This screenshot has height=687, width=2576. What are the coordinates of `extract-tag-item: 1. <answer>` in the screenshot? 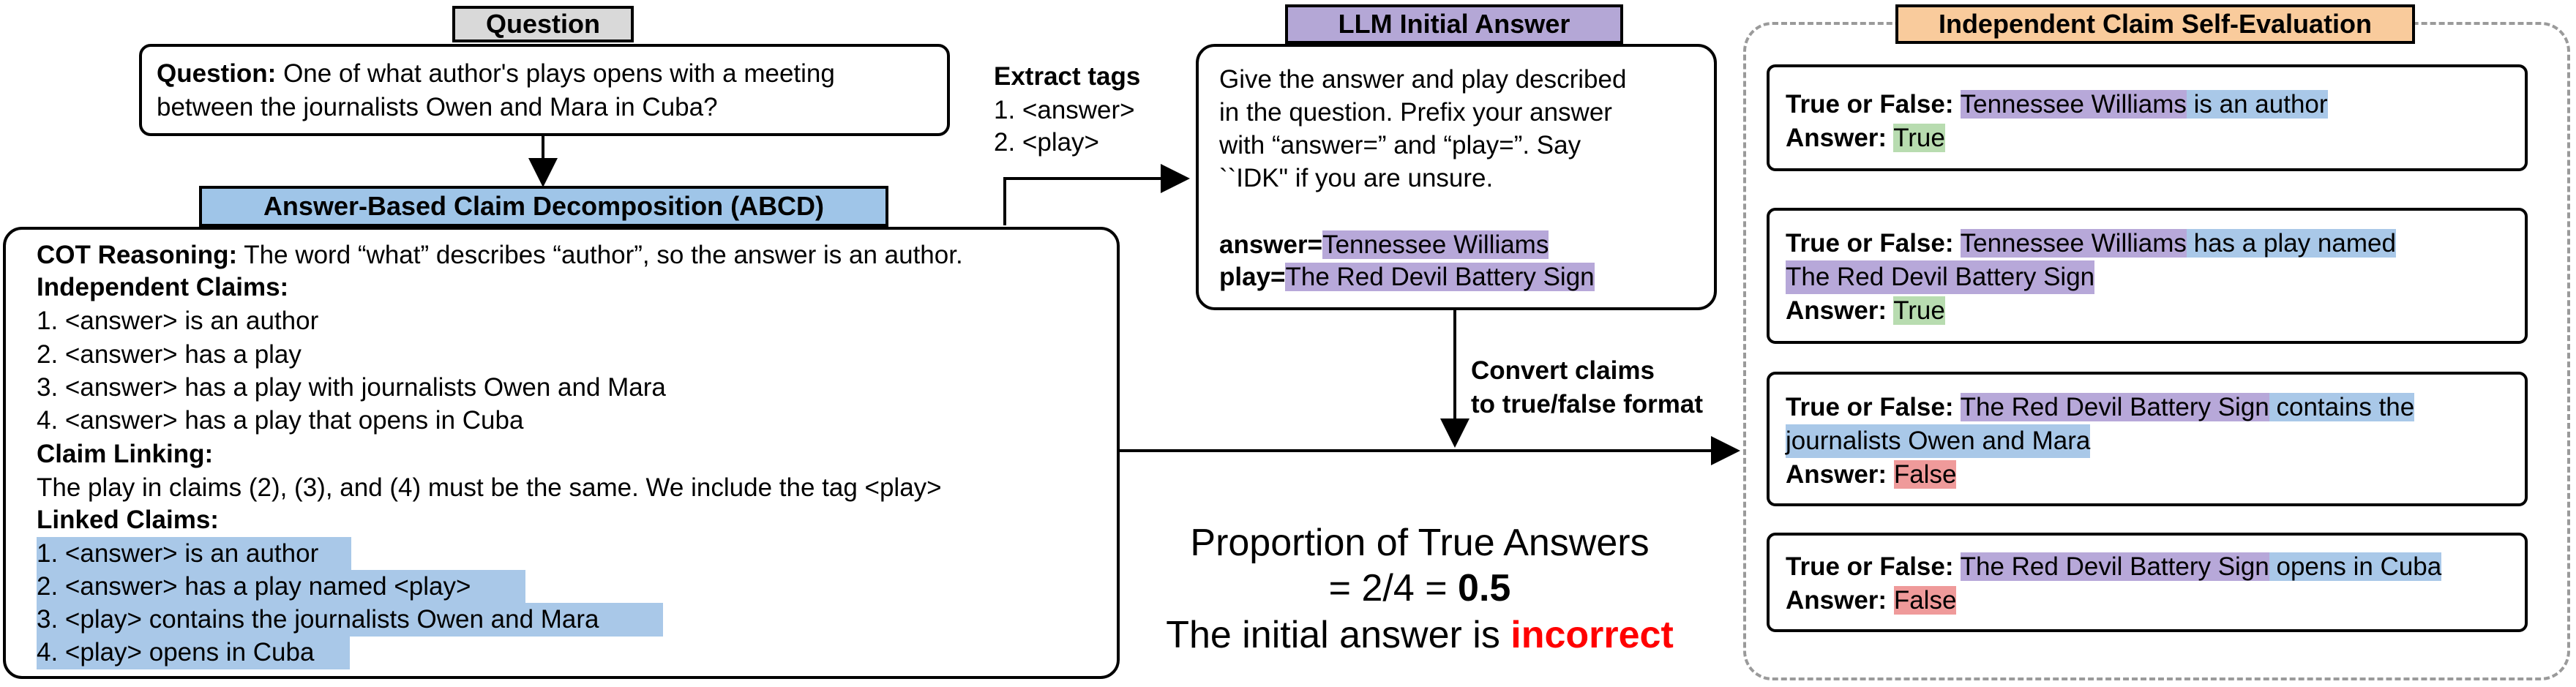 It's located at (1064, 110).